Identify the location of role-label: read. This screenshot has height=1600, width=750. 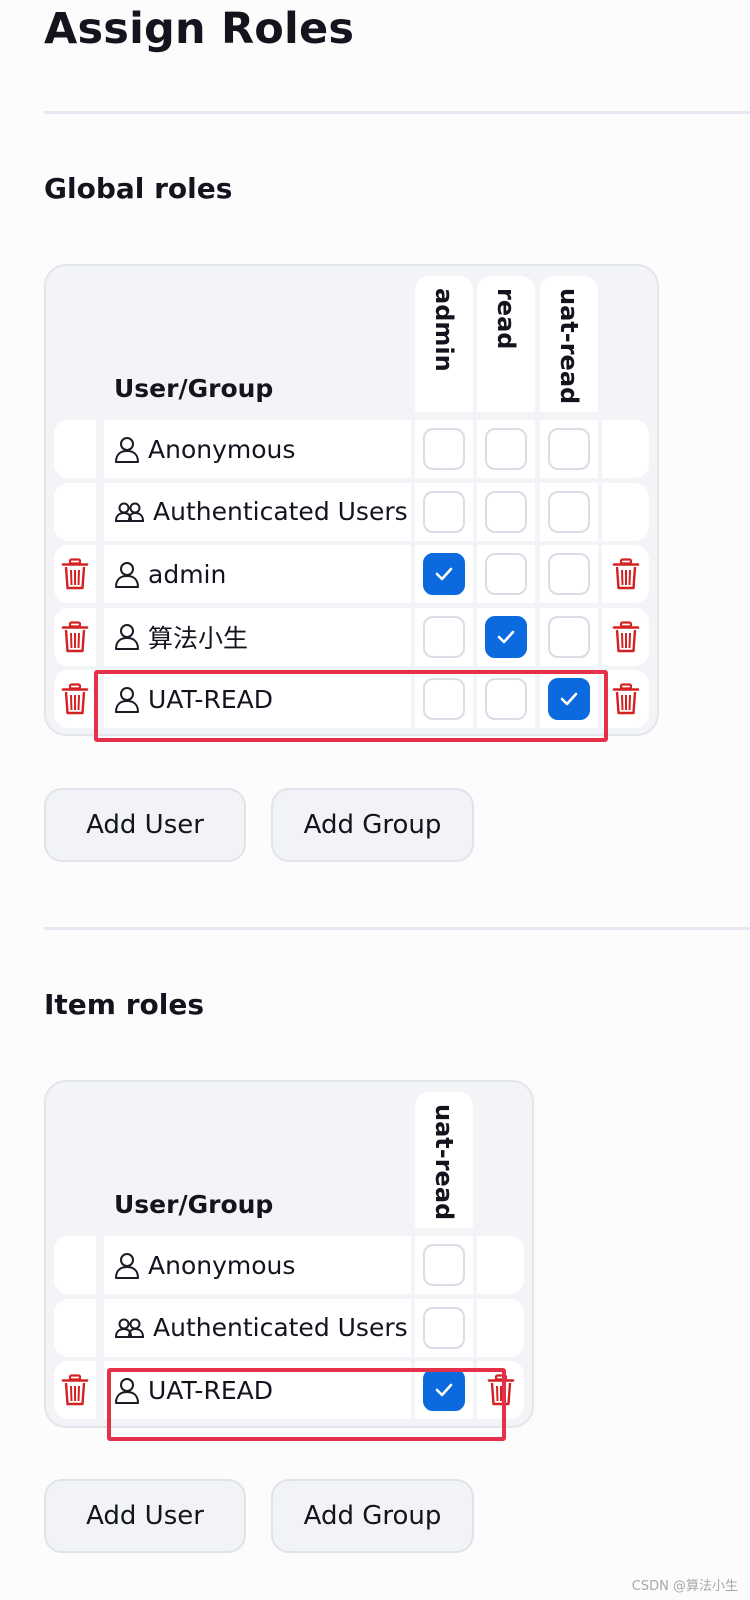
(506, 319).